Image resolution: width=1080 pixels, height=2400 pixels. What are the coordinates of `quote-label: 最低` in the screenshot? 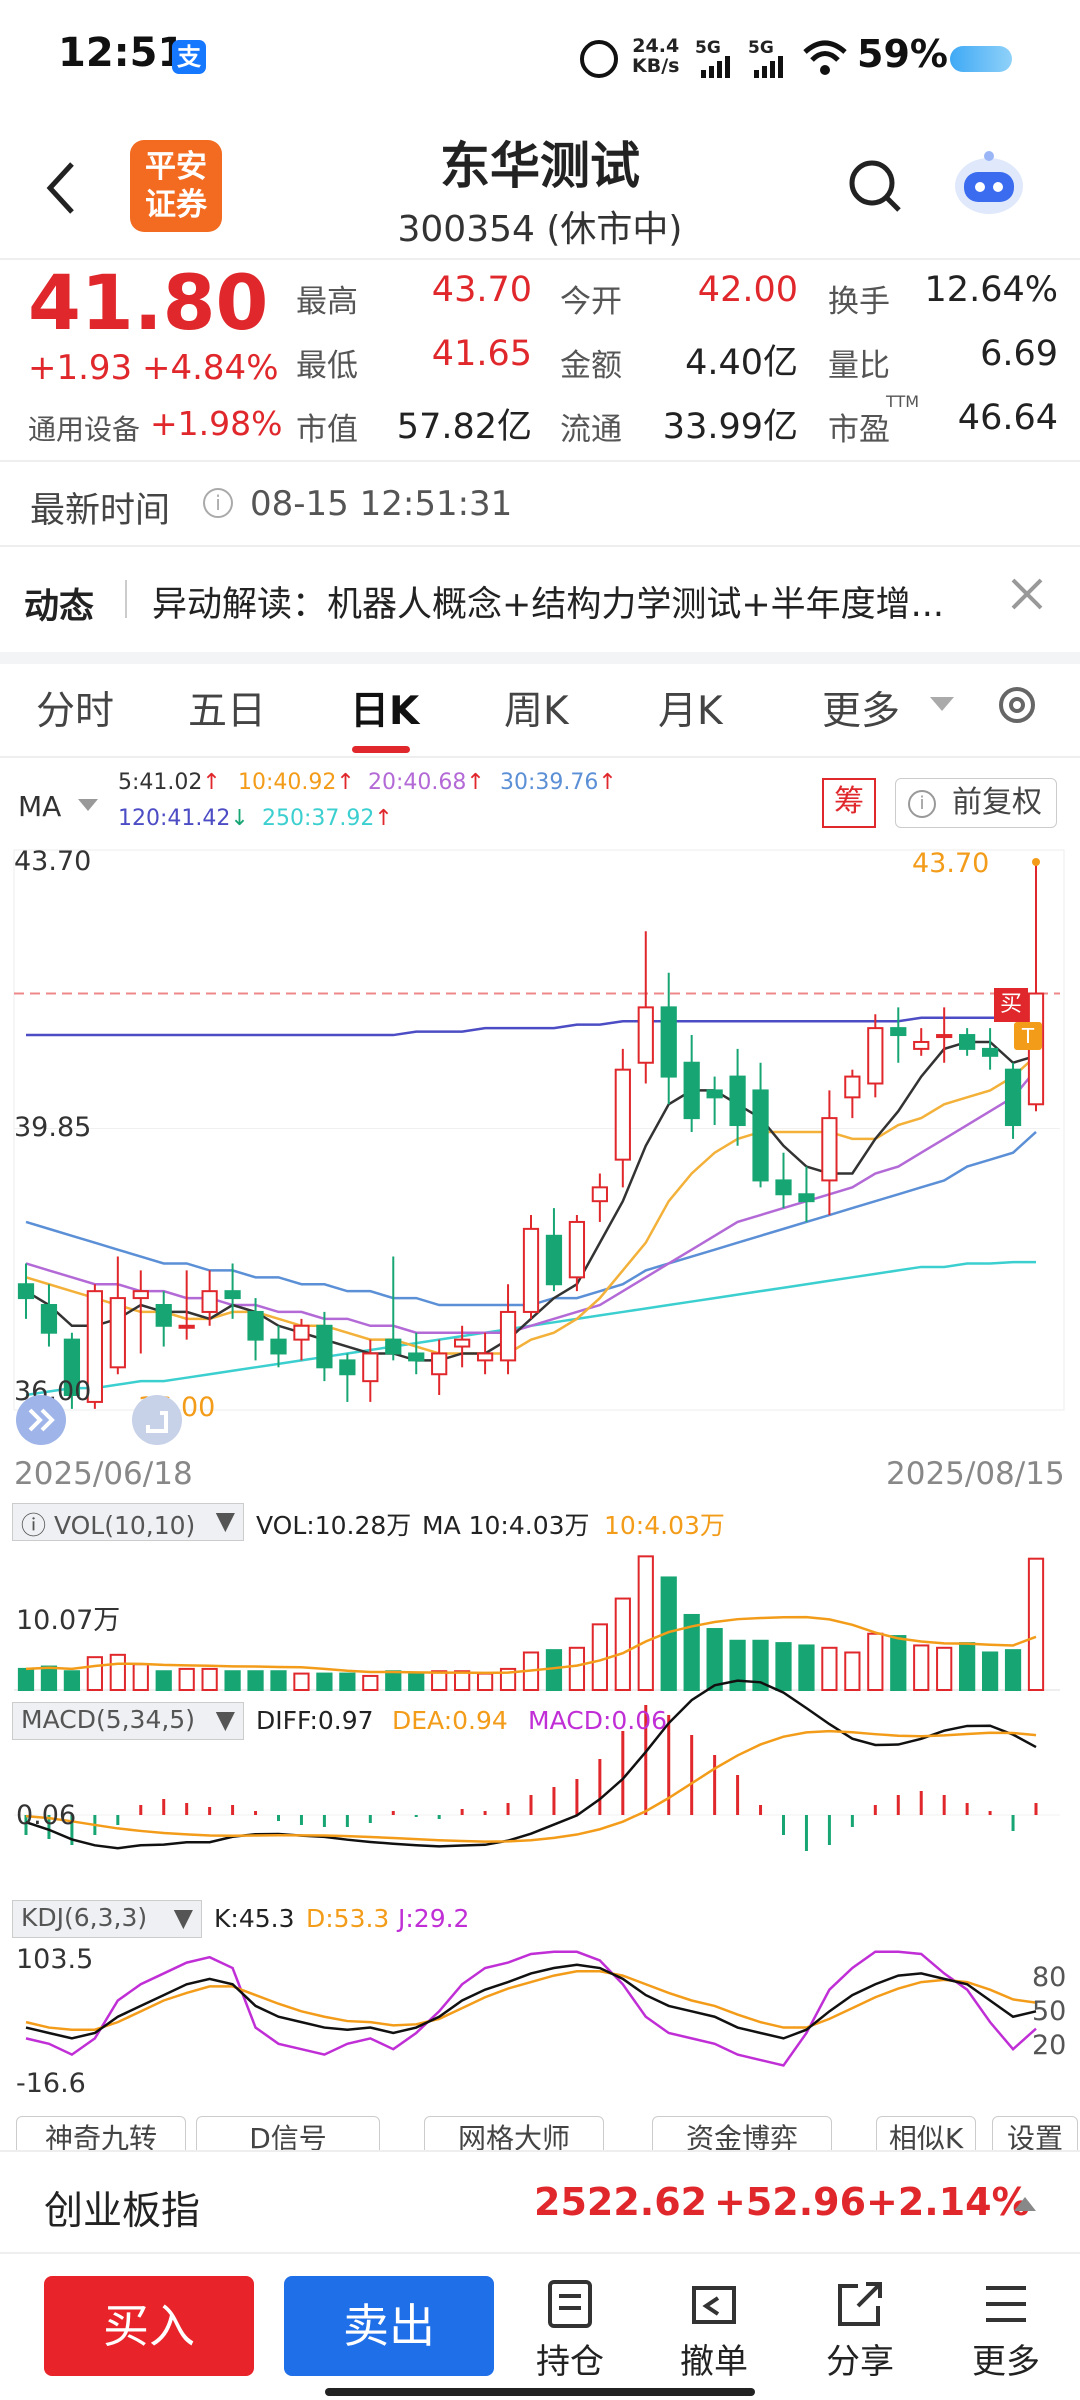 It's located at (327, 366).